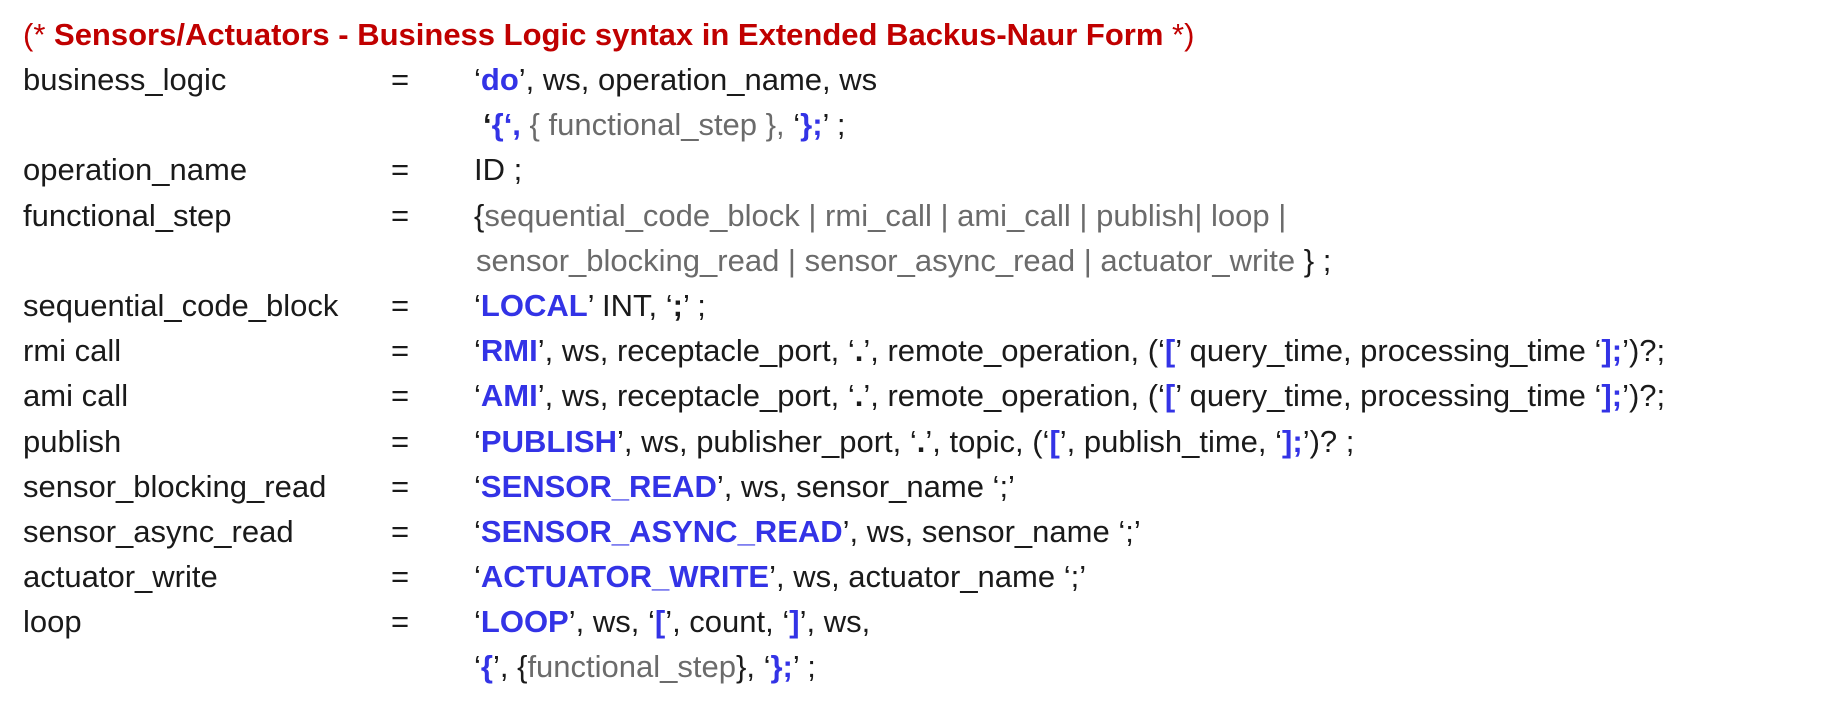 The image size is (1821, 709). What do you see at coordinates (677, 305) in the screenshot?
I see `terminal-symbol: ;` at bounding box center [677, 305].